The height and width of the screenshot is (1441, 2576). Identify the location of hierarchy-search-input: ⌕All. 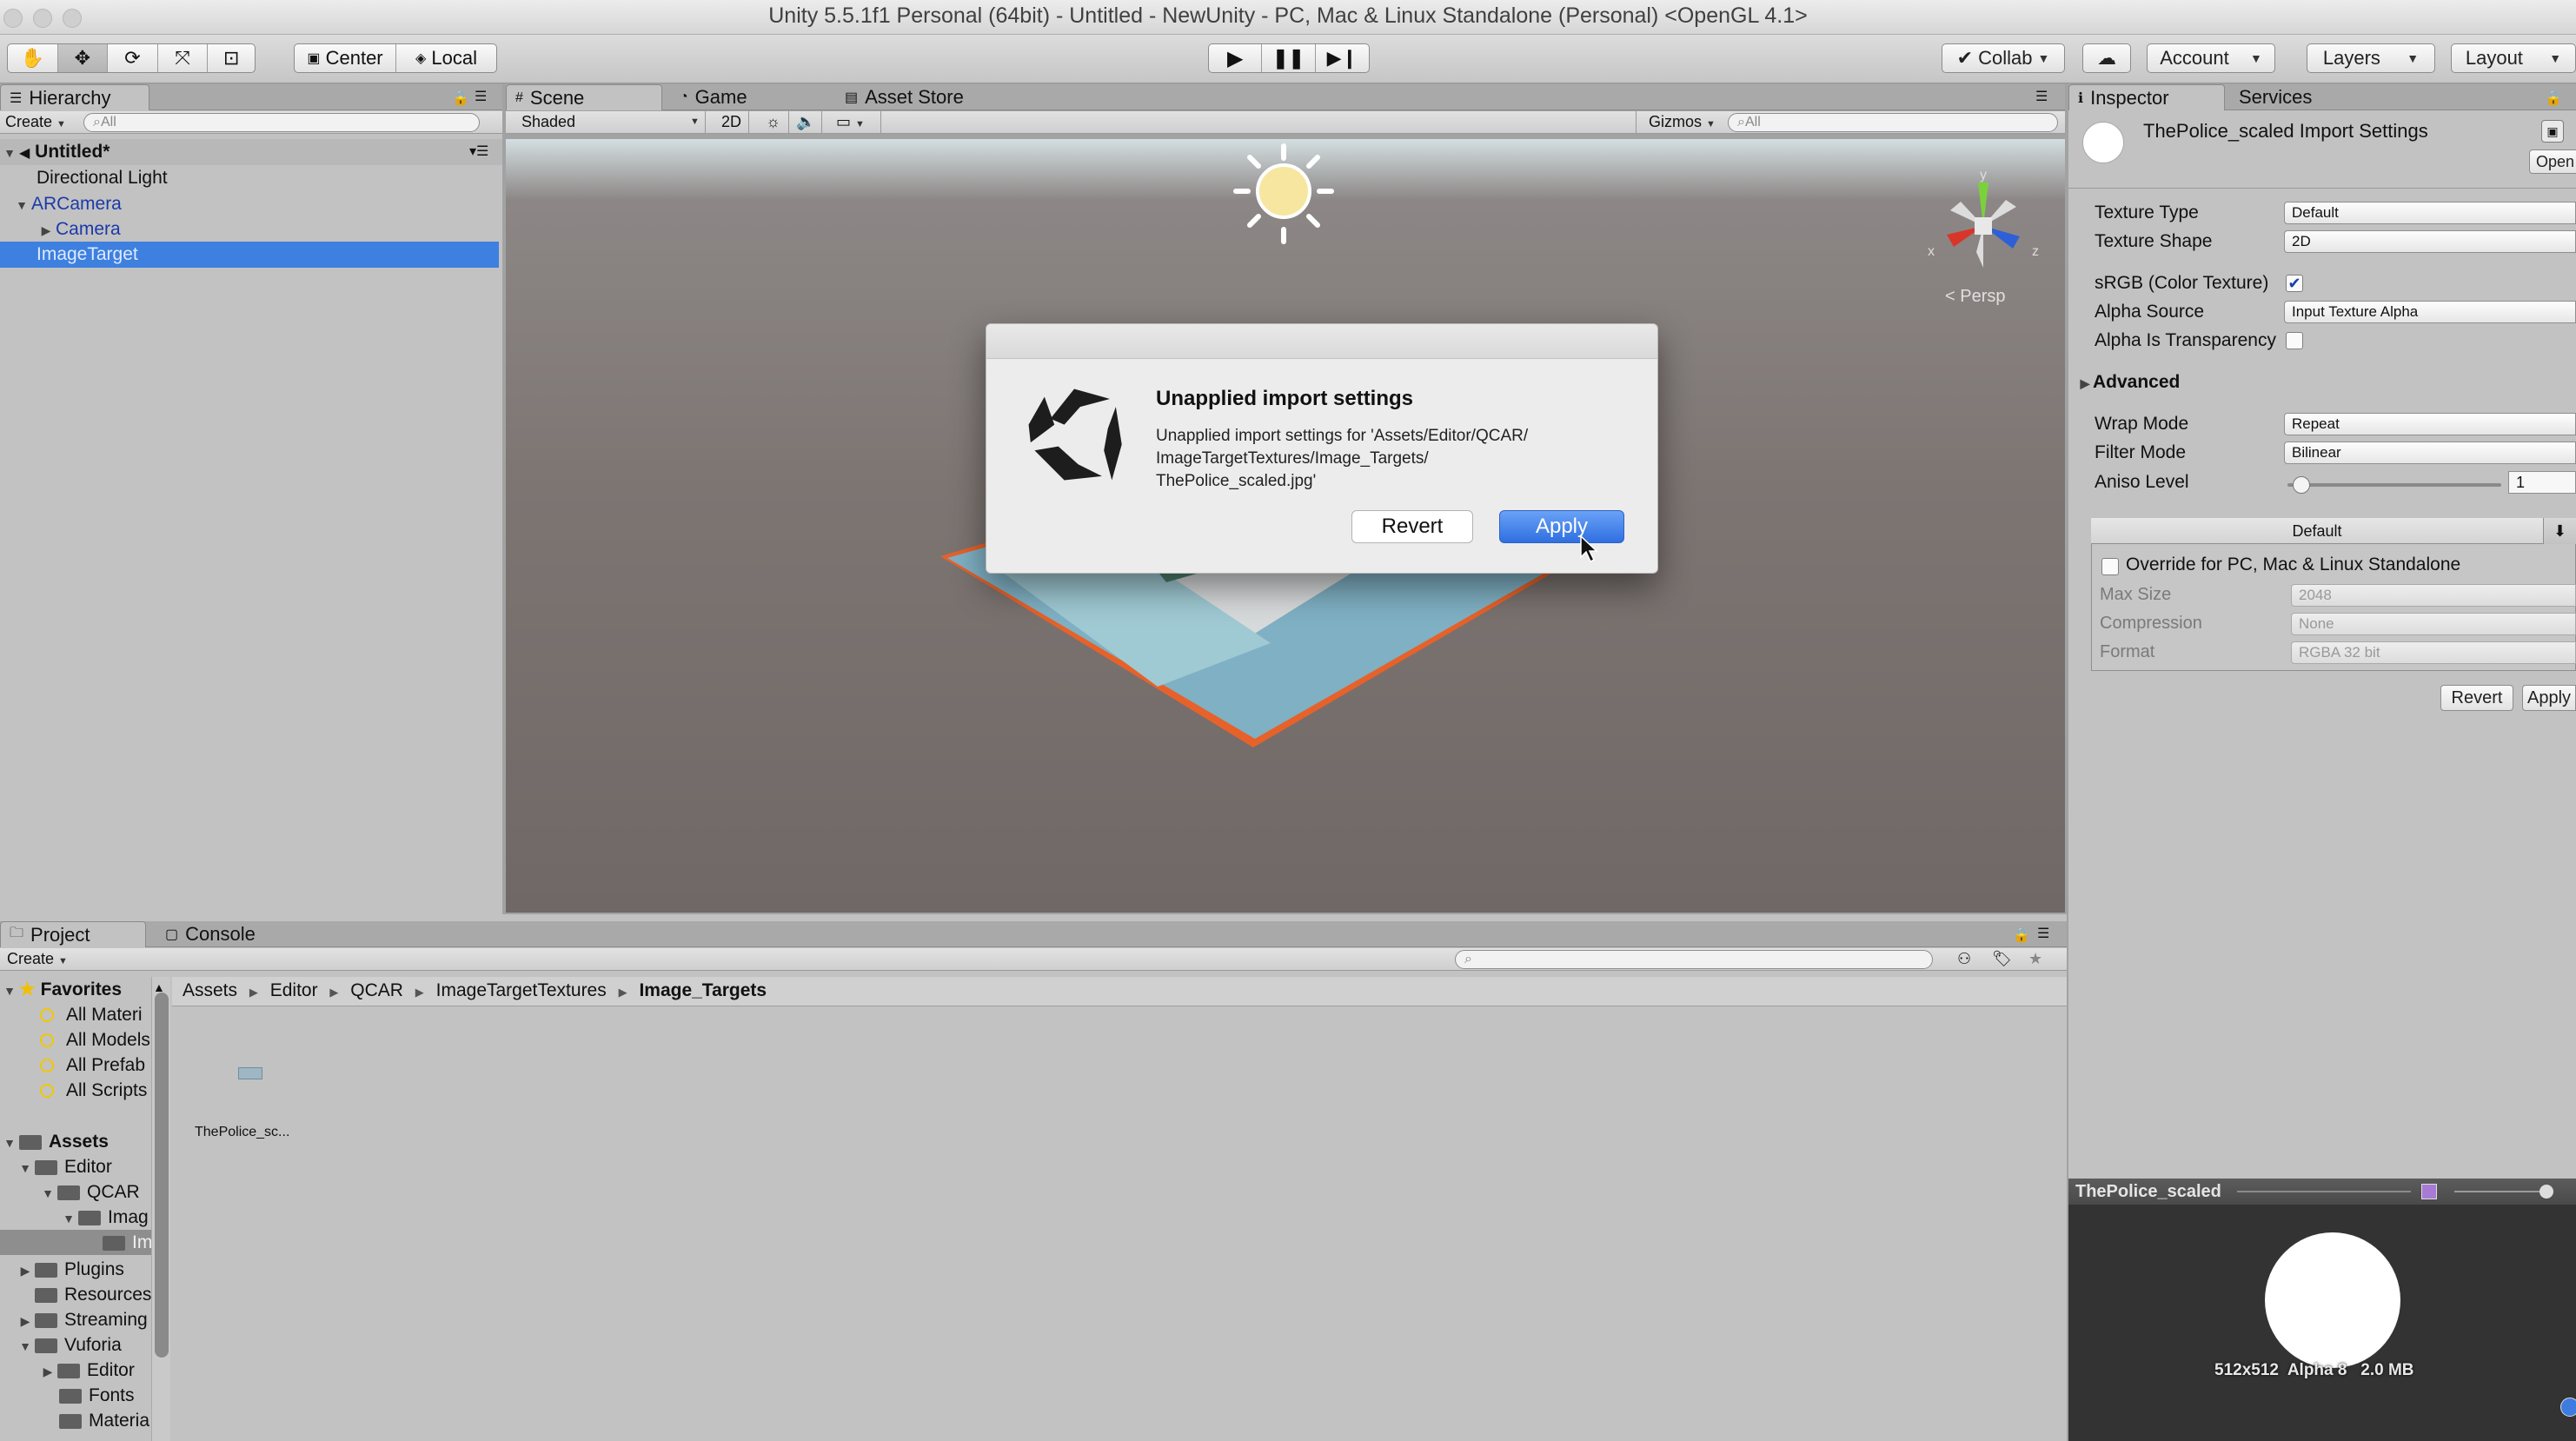
(281, 122).